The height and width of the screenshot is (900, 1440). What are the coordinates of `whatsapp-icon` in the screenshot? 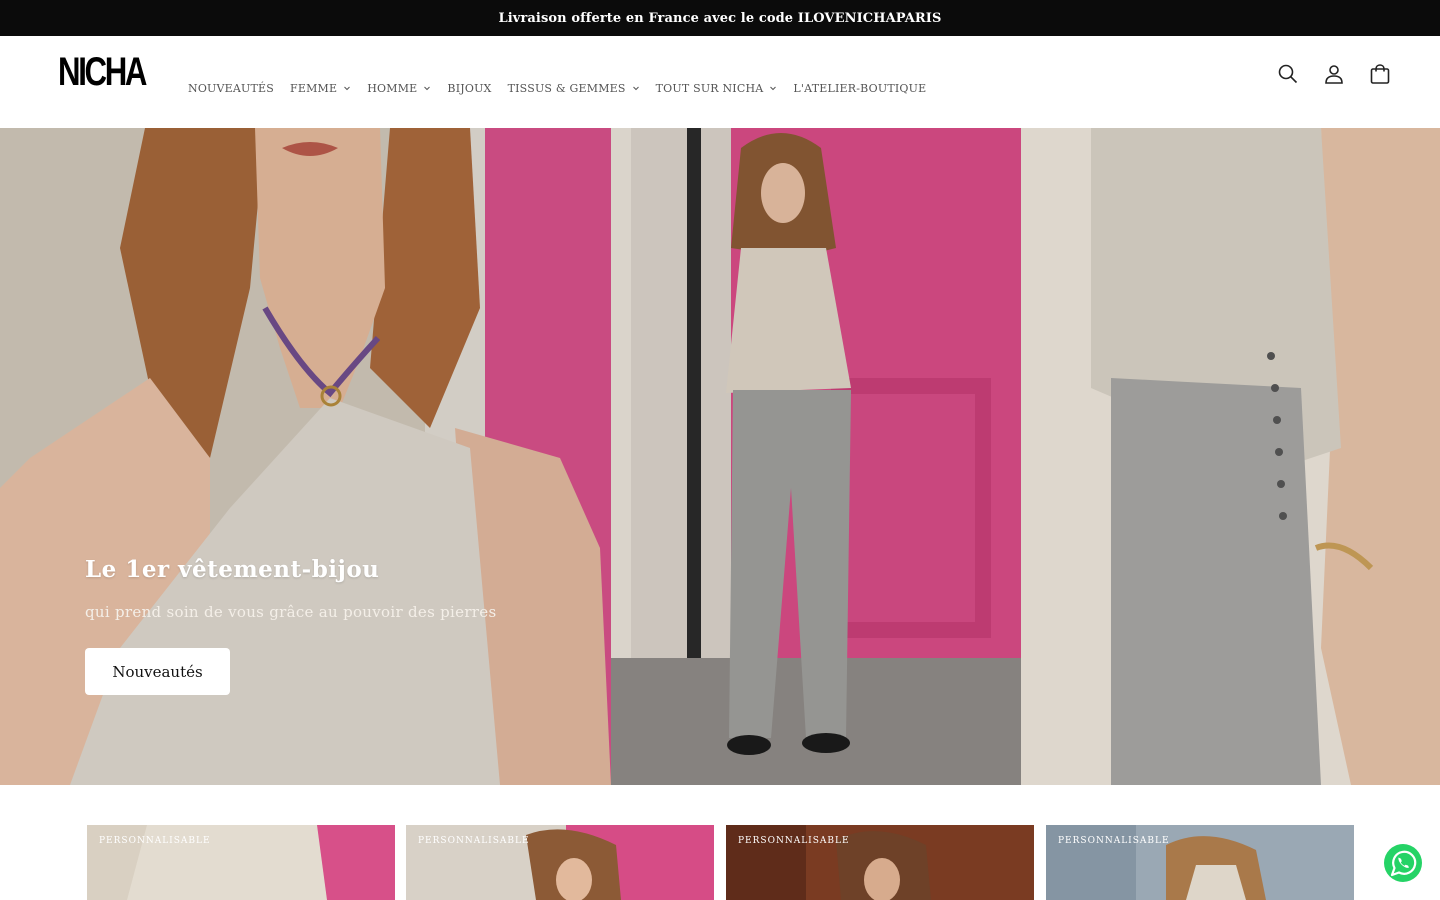 It's located at (1403, 863).